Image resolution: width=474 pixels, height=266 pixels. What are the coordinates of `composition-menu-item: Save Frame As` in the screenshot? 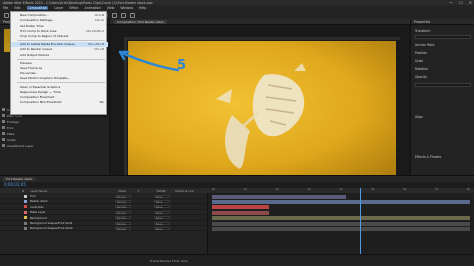 It's located at (59, 68).